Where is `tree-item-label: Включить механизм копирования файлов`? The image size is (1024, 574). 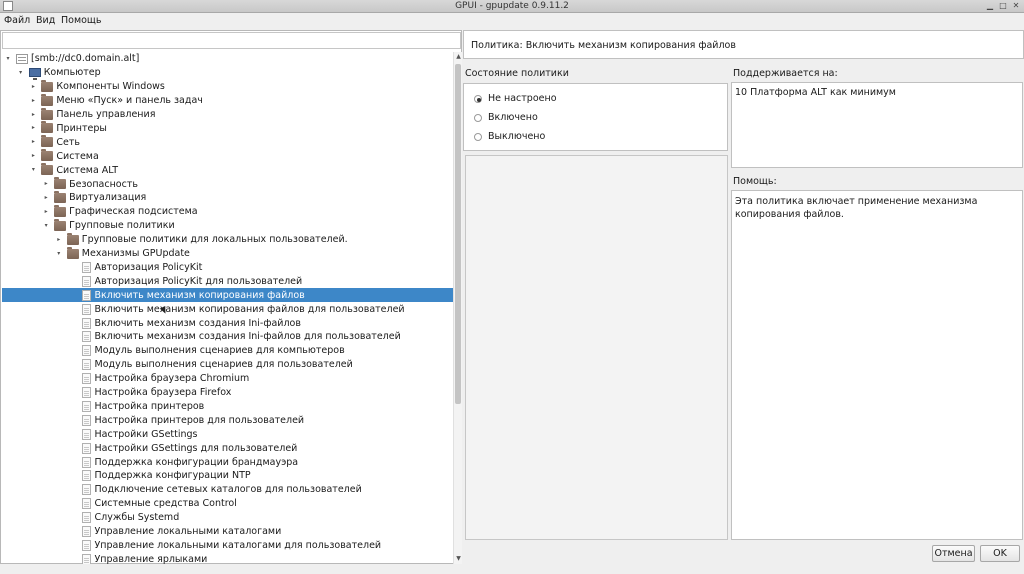 tree-item-label: Включить механизм копирования файлов is located at coordinates (199, 295).